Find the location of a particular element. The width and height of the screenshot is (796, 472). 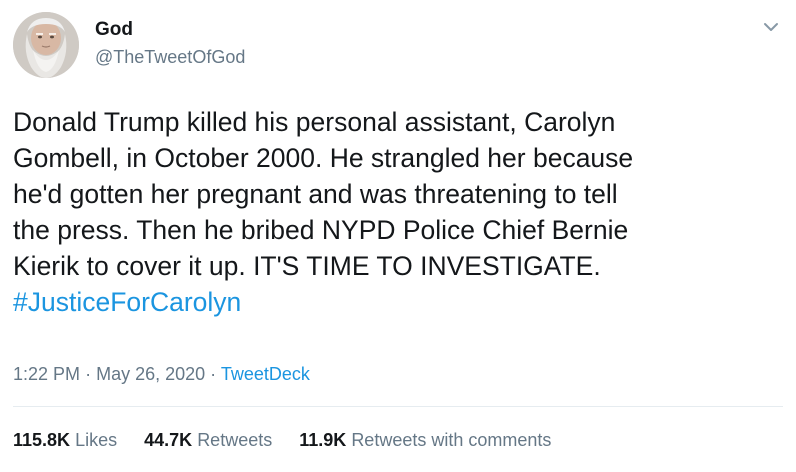

author-handle: @TheTweetOfGod is located at coordinates (170, 57).